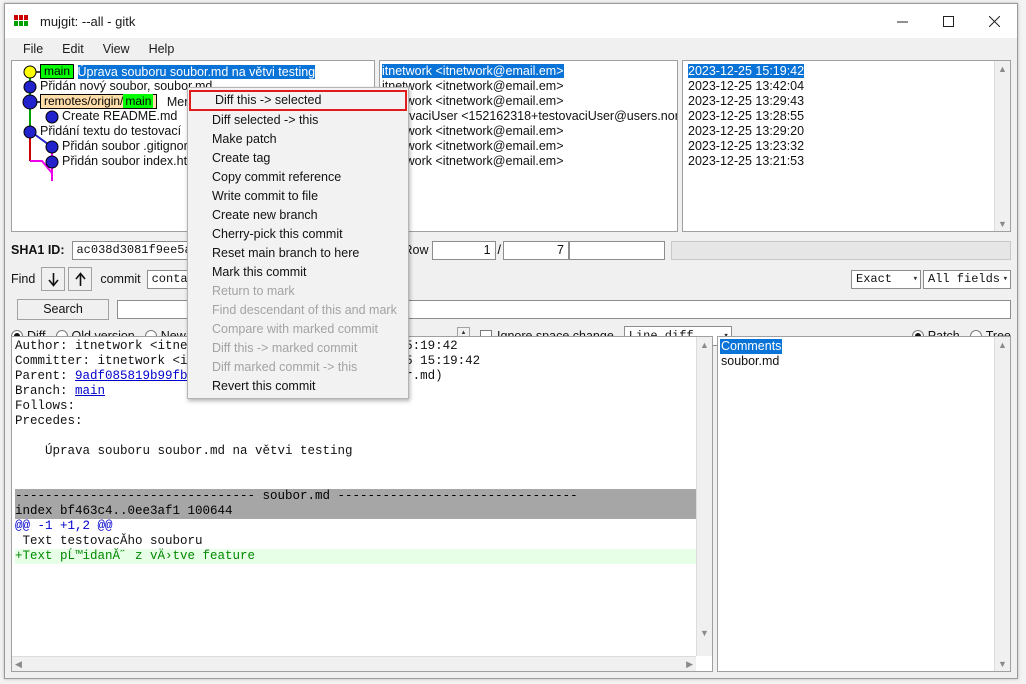 The height and width of the screenshot is (684, 1026). What do you see at coordinates (298, 177) in the screenshot?
I see `menu-copy-commit-reference: Copy commit reference` at bounding box center [298, 177].